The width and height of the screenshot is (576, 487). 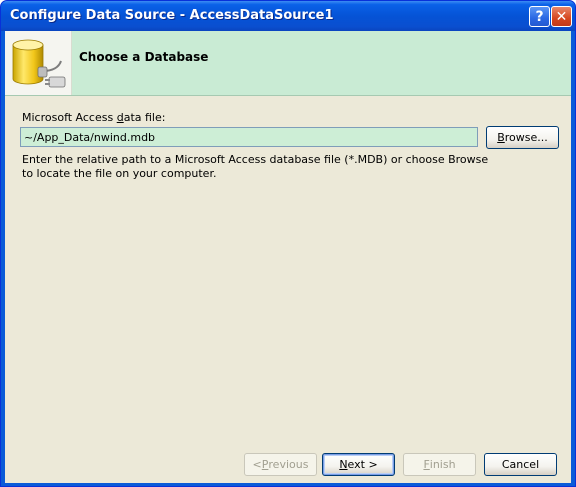 I want to click on help-icon: ?, so click(x=539, y=16).